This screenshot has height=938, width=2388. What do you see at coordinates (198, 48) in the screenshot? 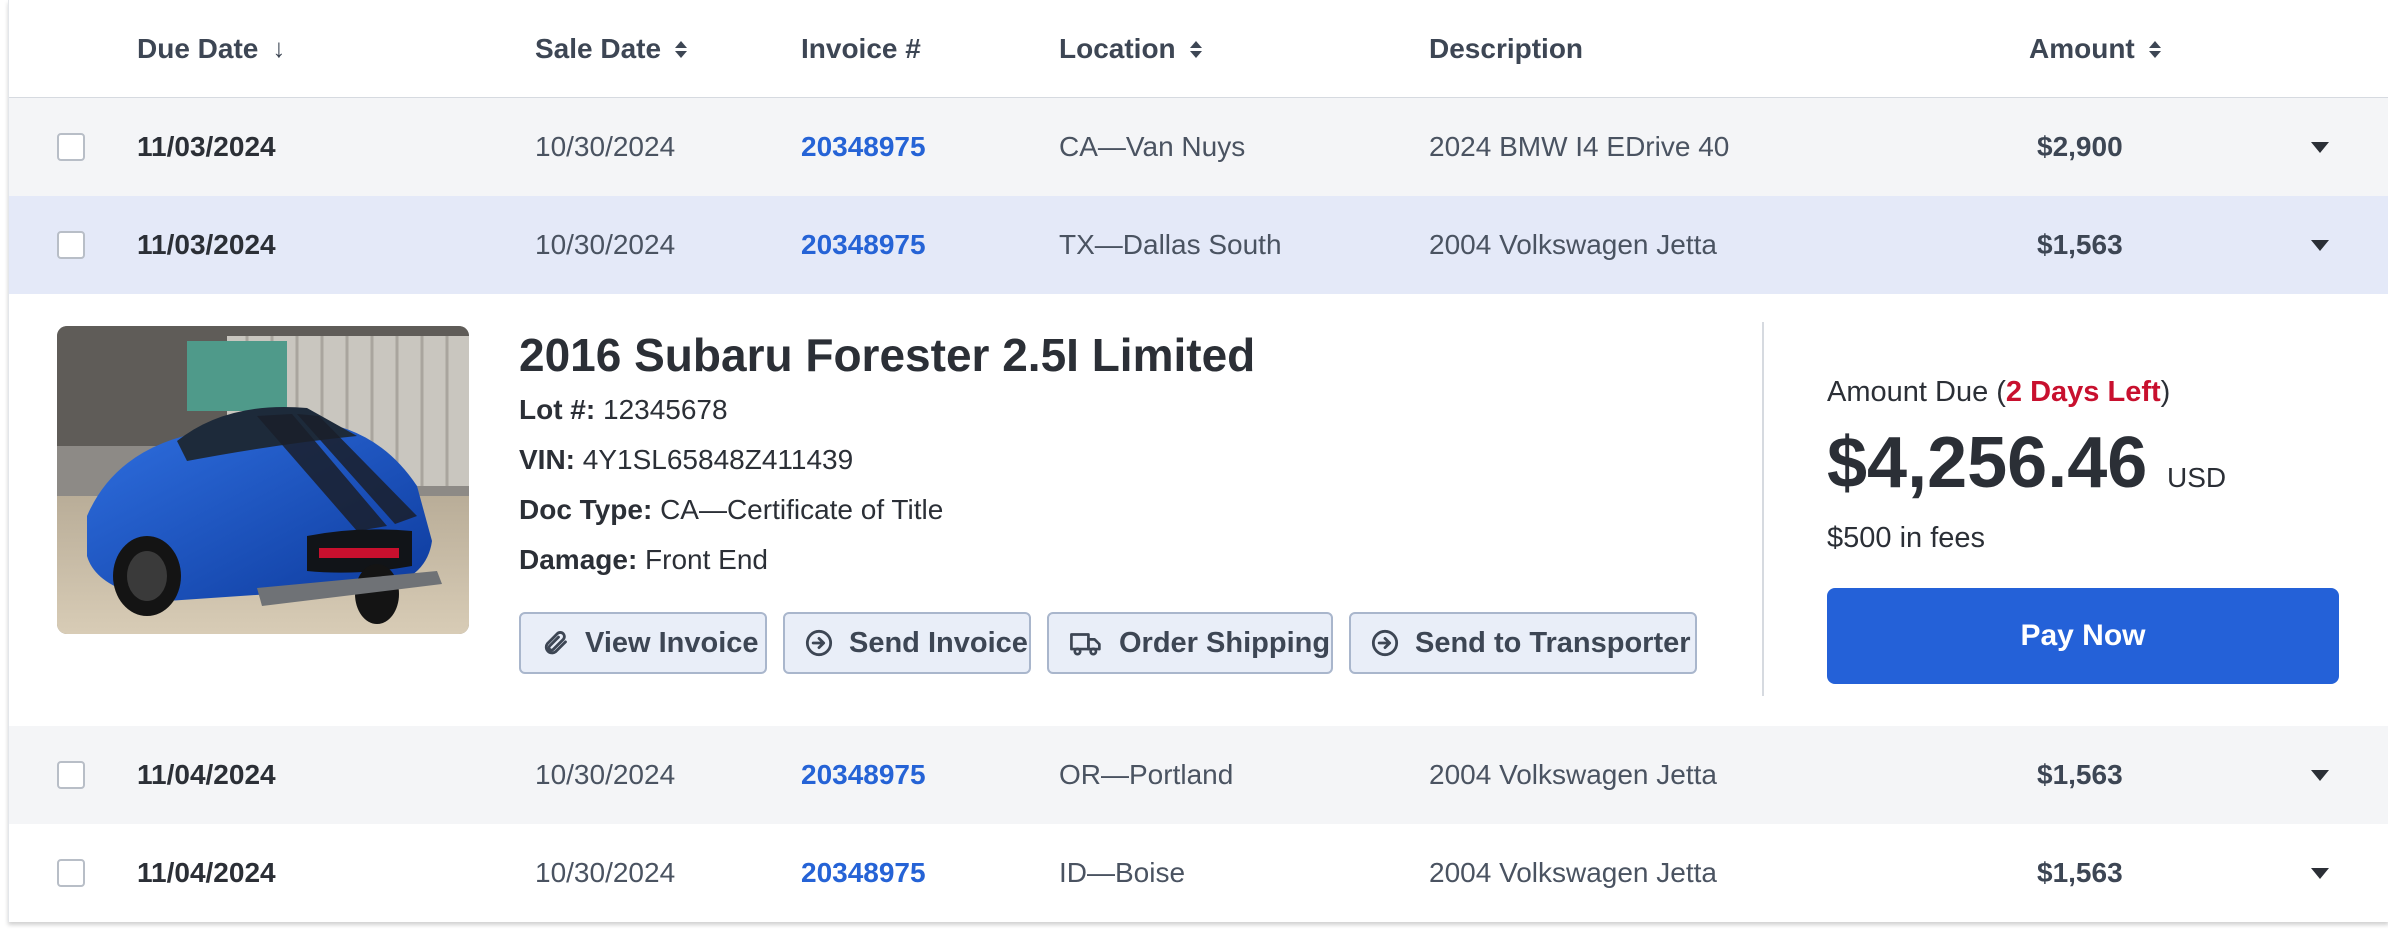
I see `header-due-date-label: Due Date` at bounding box center [198, 48].